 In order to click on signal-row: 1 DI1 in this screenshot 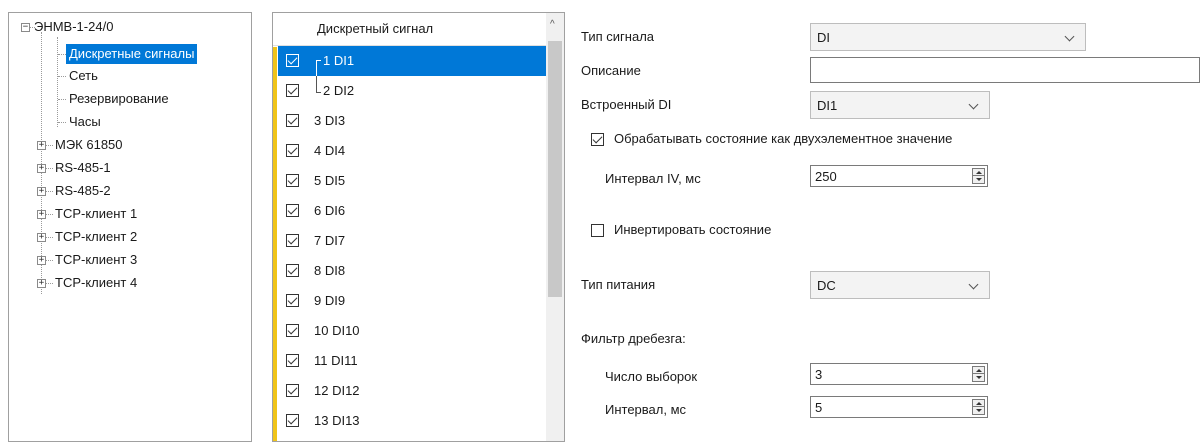, I will do `click(412, 61)`.